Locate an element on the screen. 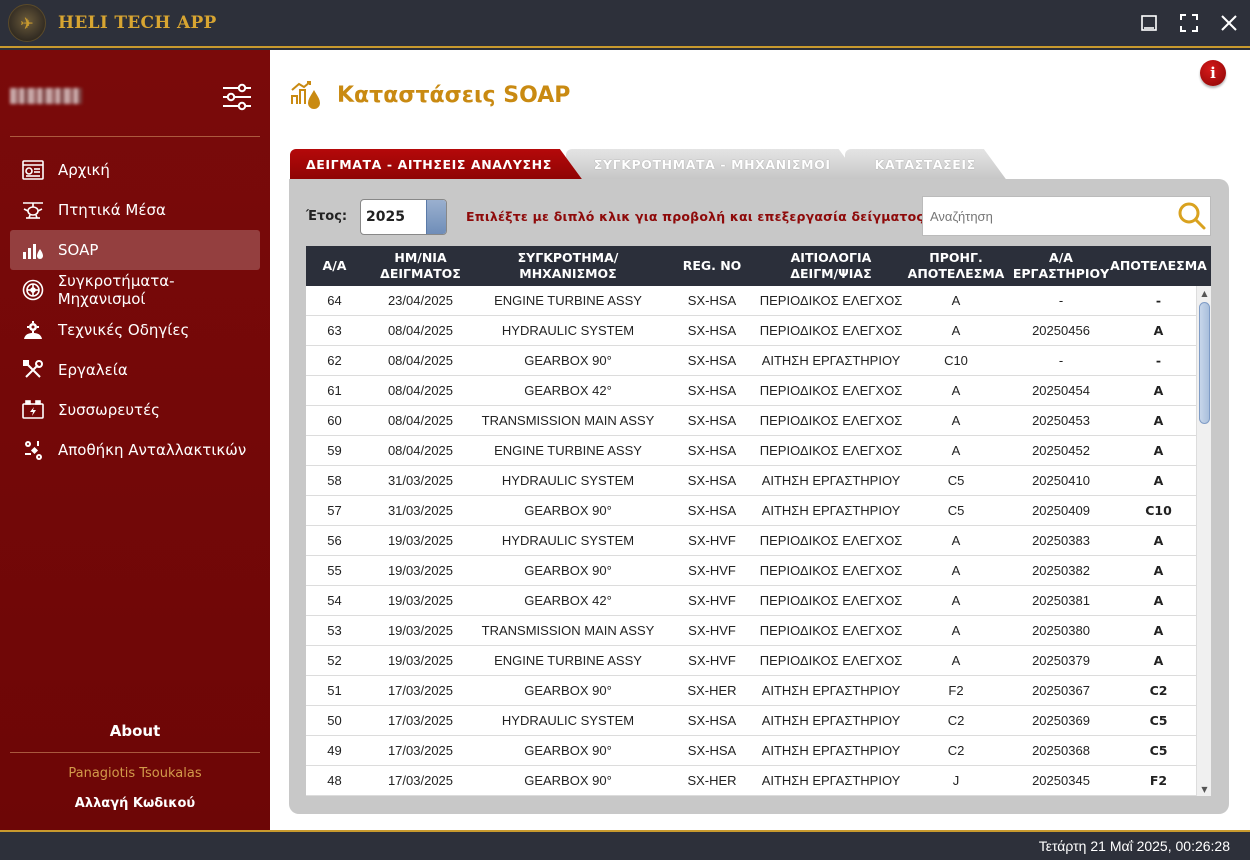 This screenshot has height=860, width=1250. change-password-link: Αλλαγή Κωδικού is located at coordinates (135, 803).